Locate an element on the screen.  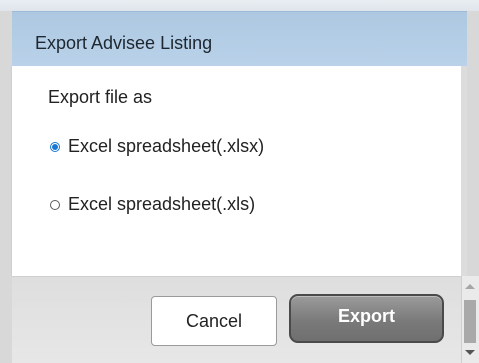
export-button-label: Export is located at coordinates (366, 315).